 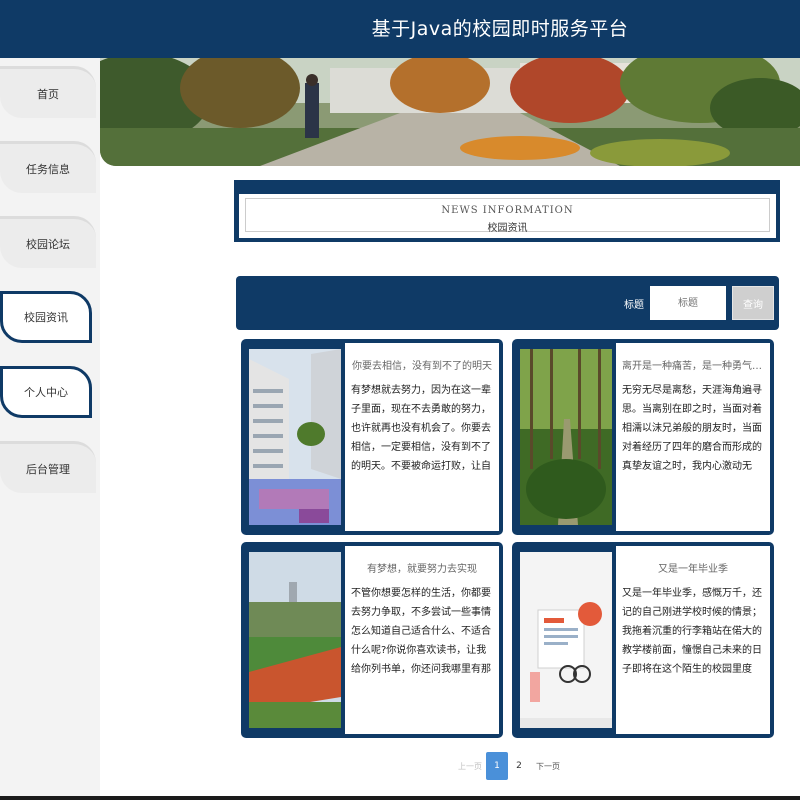 What do you see at coordinates (693, 567) in the screenshot?
I see `news-title: 又是一年毕业季` at bounding box center [693, 567].